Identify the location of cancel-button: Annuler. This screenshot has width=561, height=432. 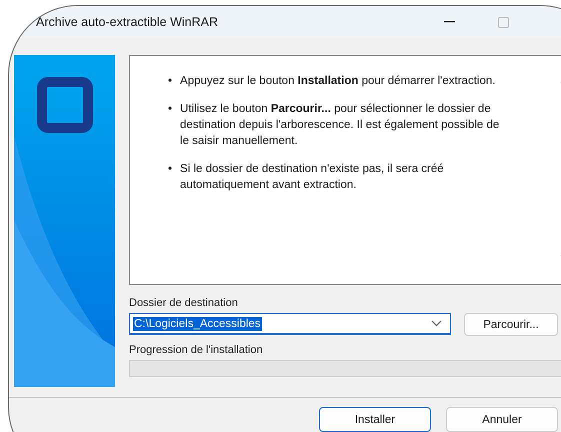
(502, 419).